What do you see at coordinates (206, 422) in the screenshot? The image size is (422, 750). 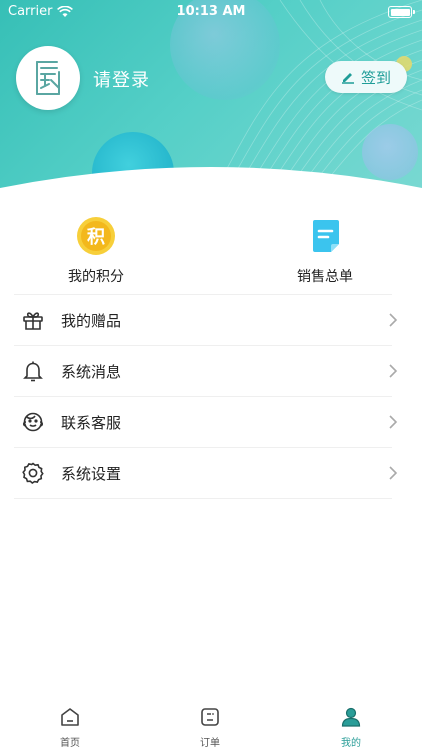 I see `menu-item-customer-service: 联系客服` at bounding box center [206, 422].